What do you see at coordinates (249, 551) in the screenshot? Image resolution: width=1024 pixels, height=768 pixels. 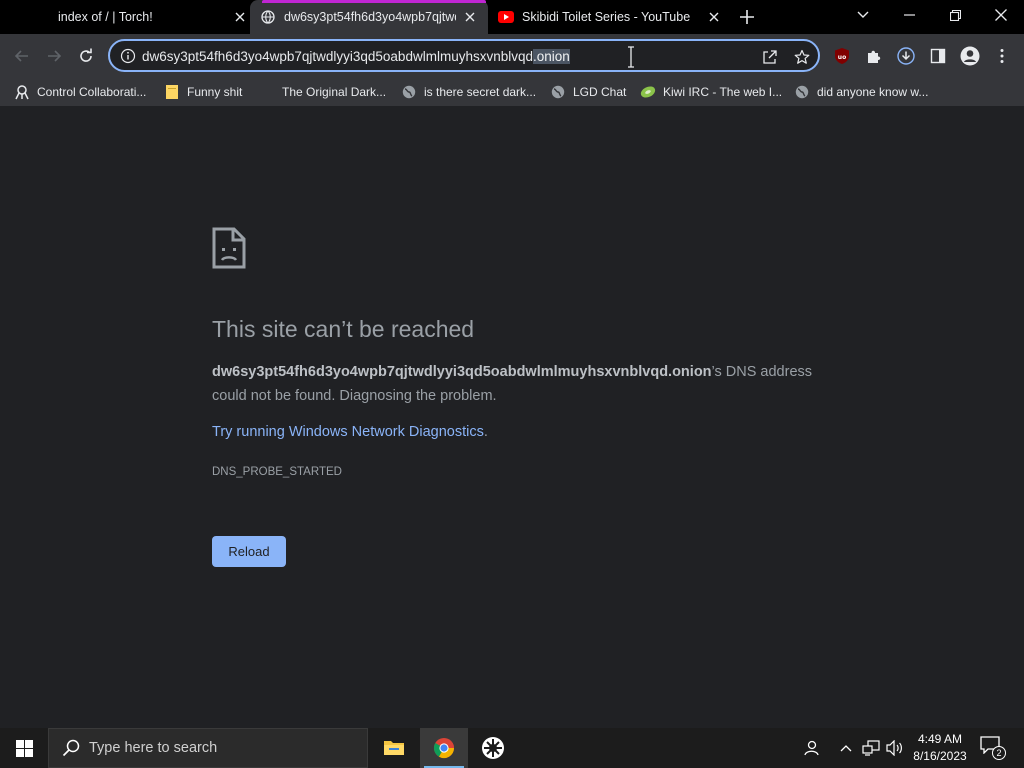 I see `reload-button: Reload` at bounding box center [249, 551].